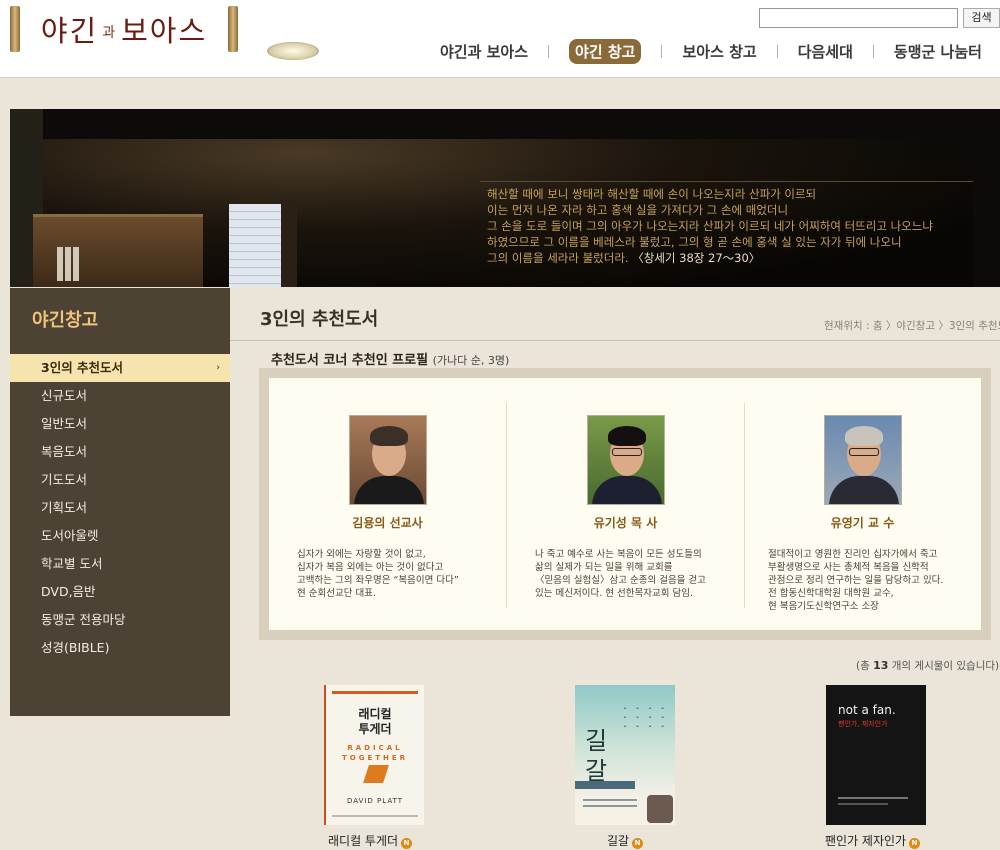 The width and height of the screenshot is (1000, 850). Describe the element at coordinates (218, 368) in the screenshot. I see `chevron-right-icon: ›` at that location.